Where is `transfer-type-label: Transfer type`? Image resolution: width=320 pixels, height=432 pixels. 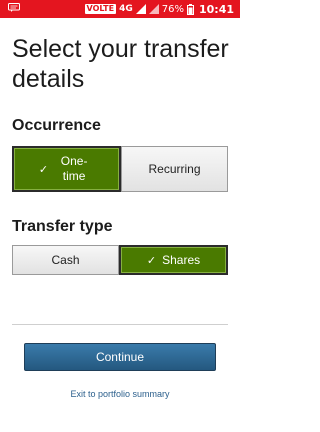 transfer-type-label: Transfer type is located at coordinates (62, 226).